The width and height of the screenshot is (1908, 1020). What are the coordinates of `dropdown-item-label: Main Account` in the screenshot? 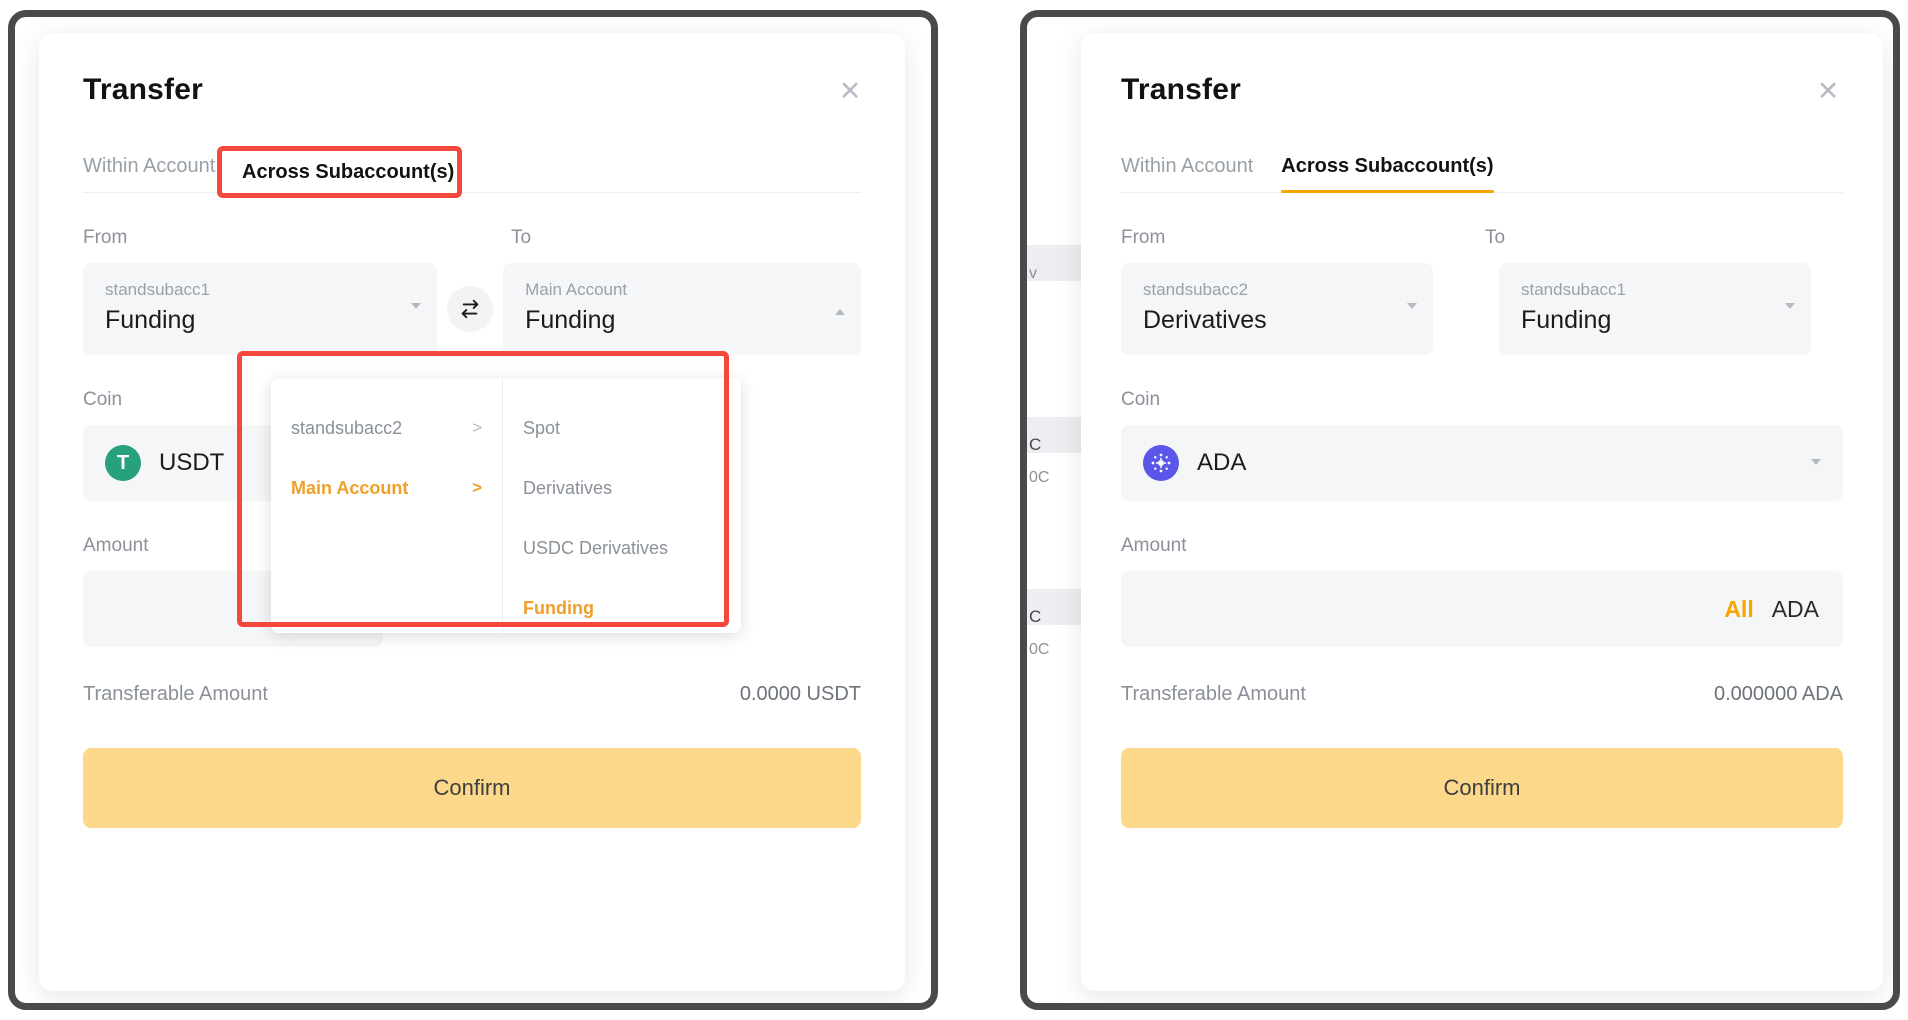 It's located at (350, 487).